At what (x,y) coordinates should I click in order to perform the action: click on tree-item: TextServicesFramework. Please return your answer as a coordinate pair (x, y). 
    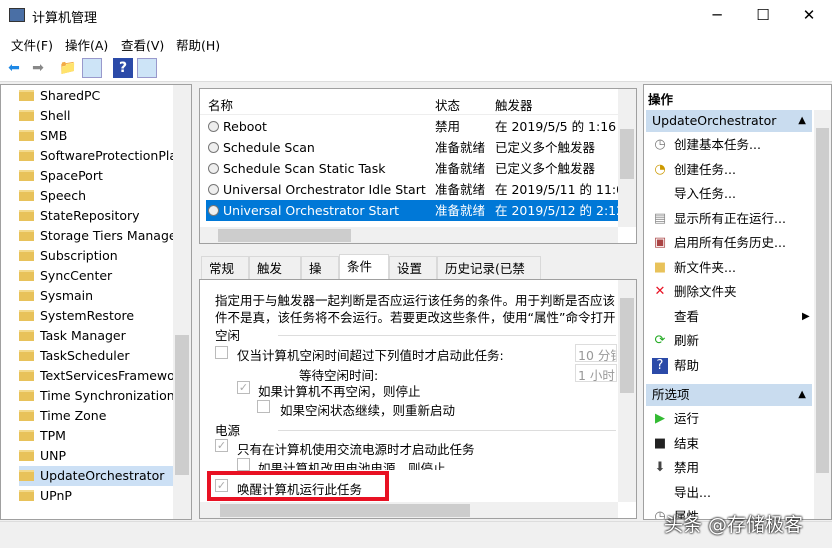
    Looking at the image, I should click on (96, 376).